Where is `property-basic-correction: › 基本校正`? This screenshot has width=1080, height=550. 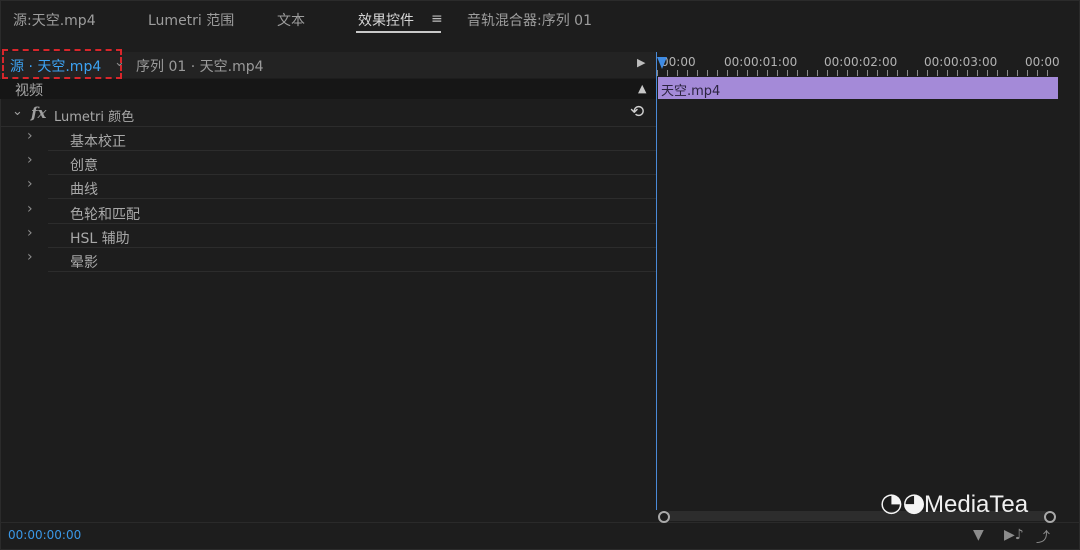
property-basic-correction: › 基本校正 is located at coordinates (328, 139).